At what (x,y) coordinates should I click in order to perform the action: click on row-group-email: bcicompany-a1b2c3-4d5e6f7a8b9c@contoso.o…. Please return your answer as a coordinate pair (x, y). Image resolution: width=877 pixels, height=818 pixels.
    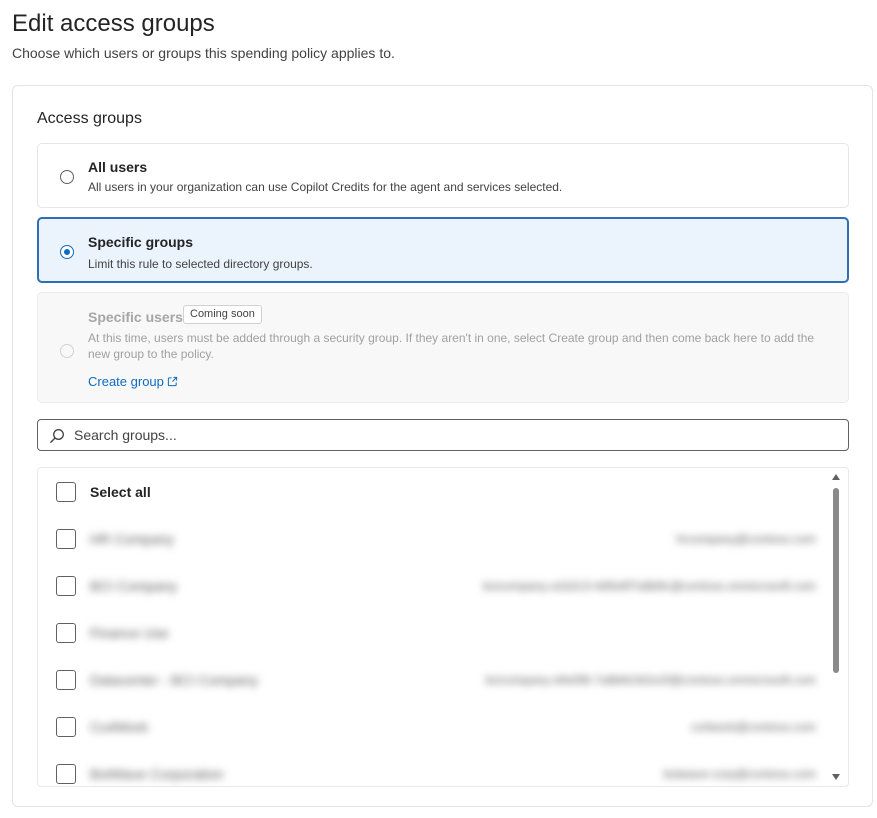
    Looking at the image, I should click on (649, 586).